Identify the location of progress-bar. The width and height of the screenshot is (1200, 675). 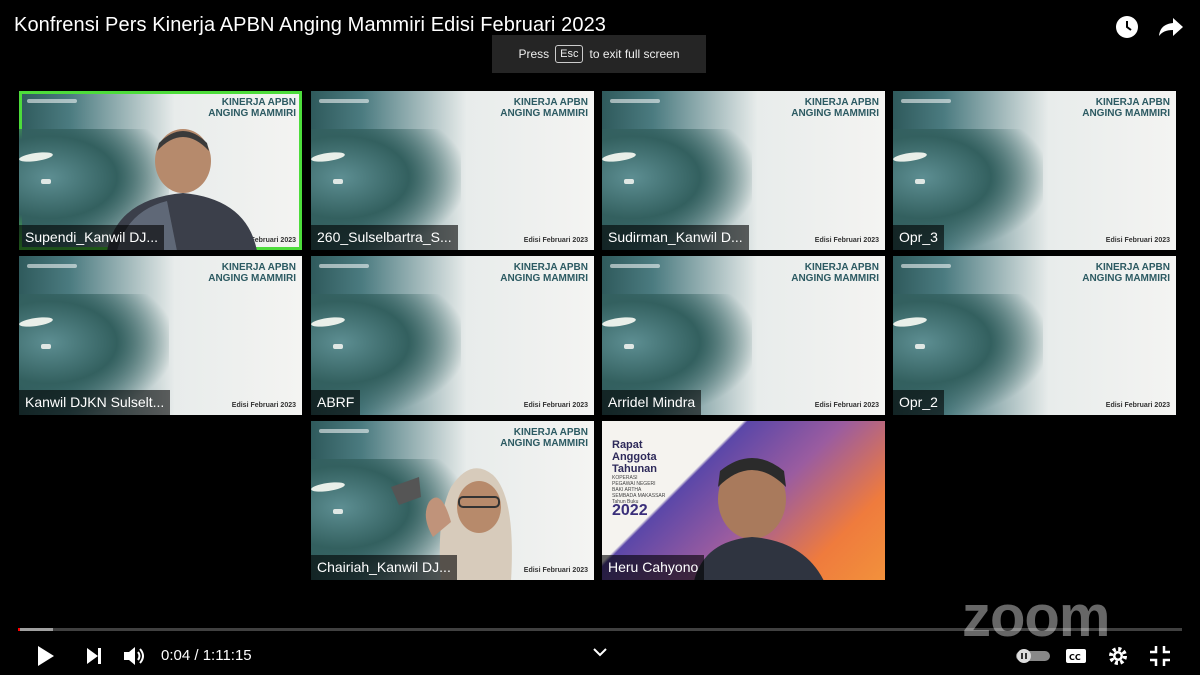
(600, 629).